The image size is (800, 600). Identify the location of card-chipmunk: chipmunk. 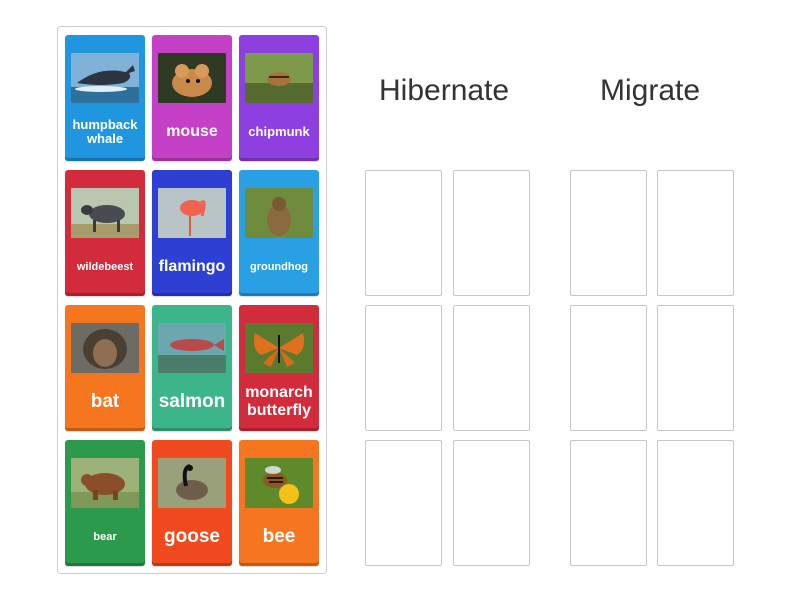
(279, 98).